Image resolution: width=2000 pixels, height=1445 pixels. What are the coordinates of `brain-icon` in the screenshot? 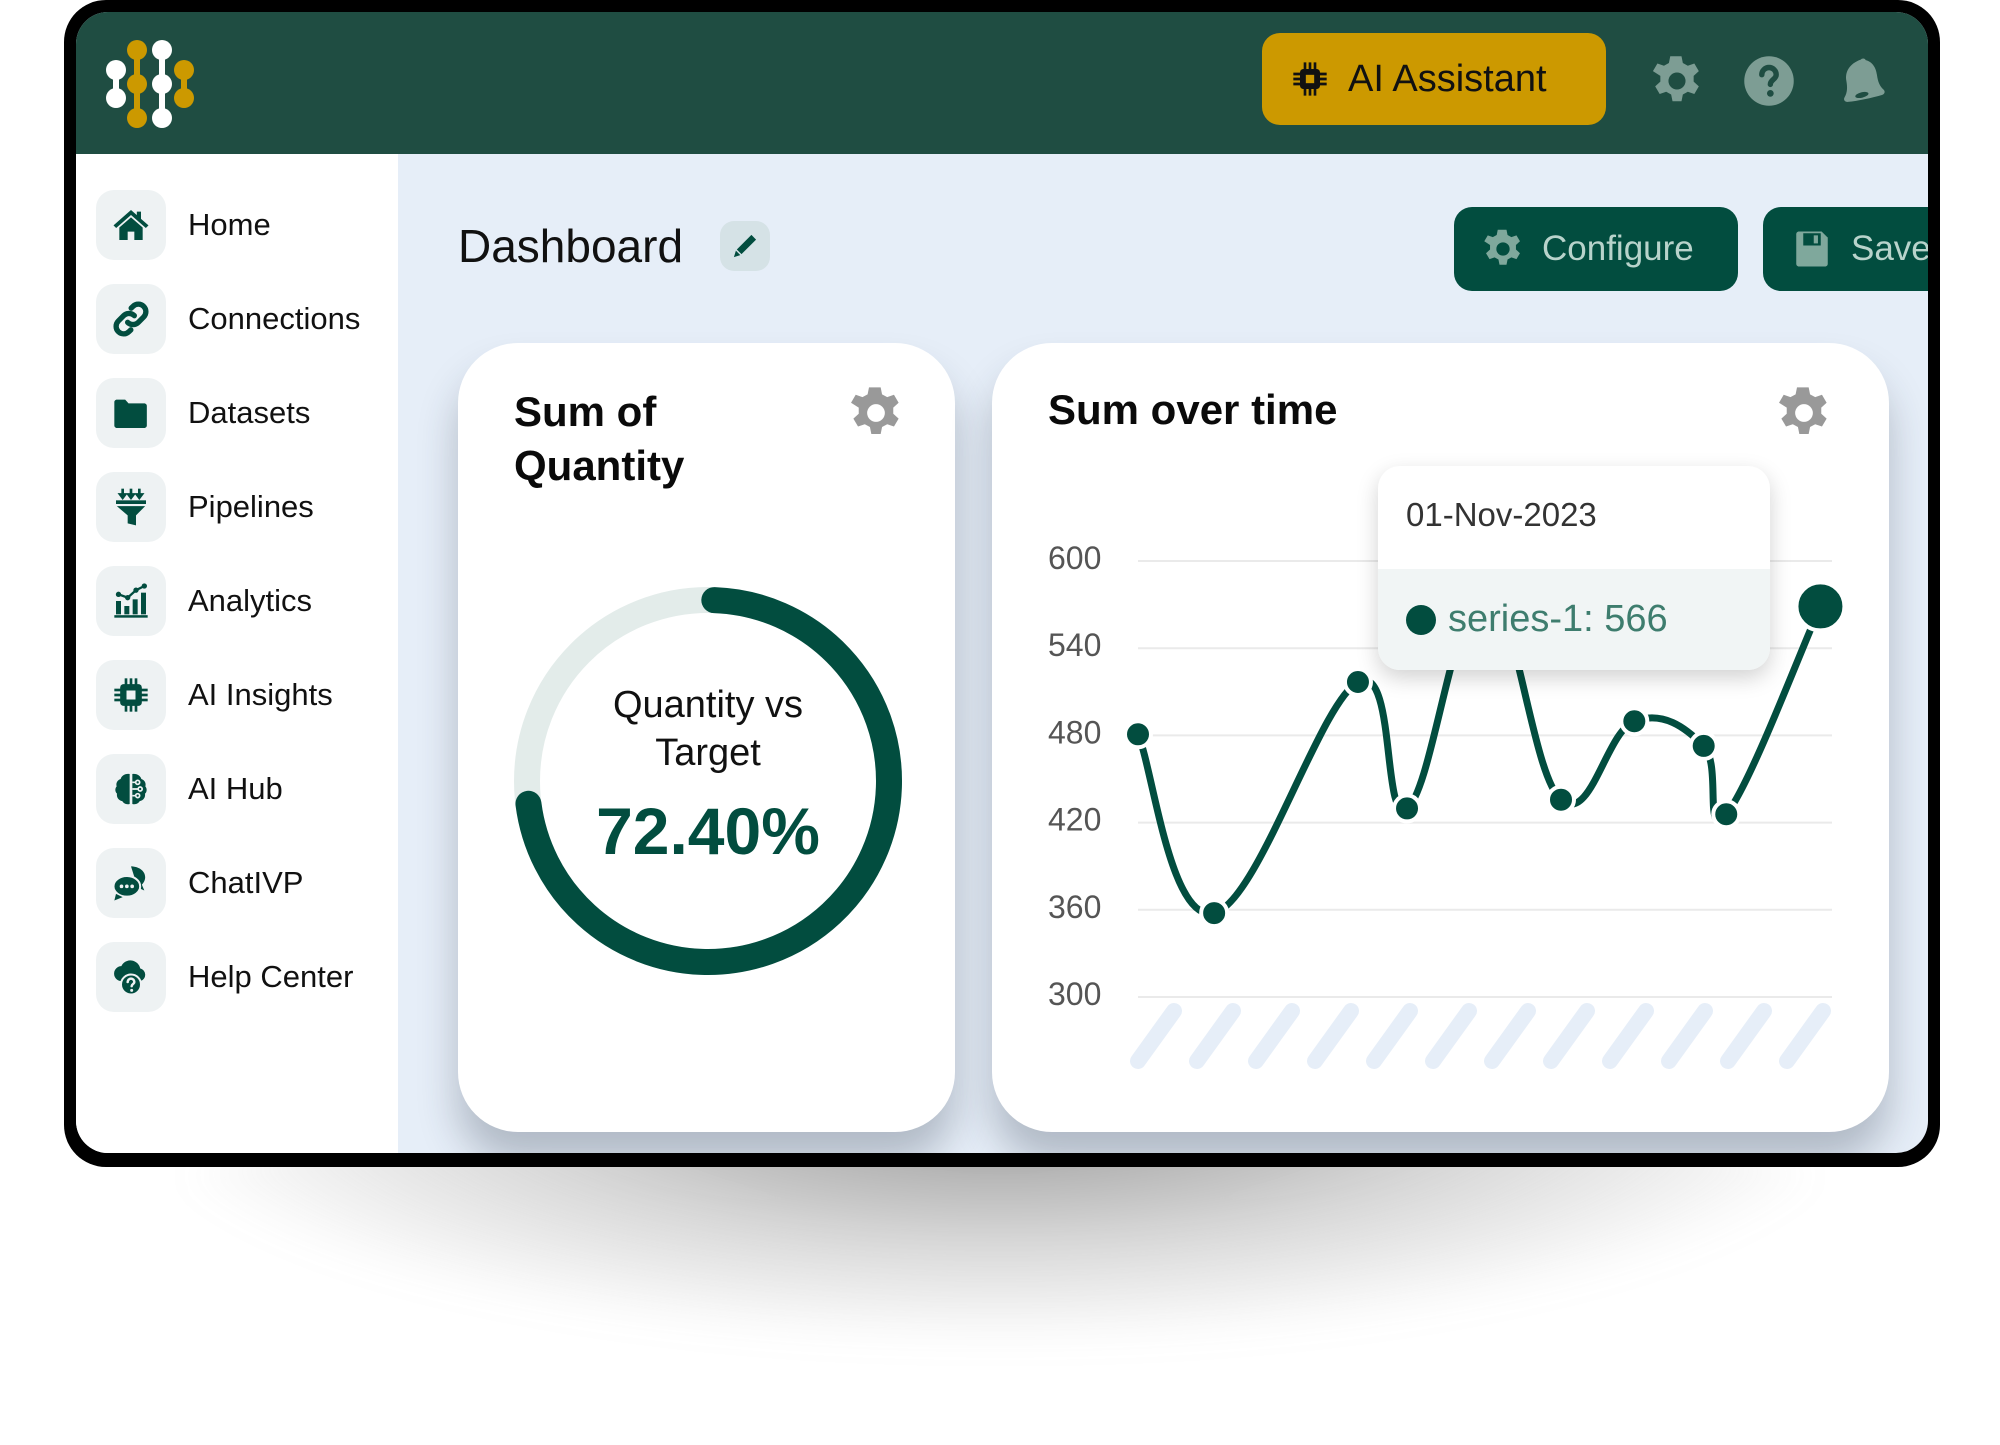 It's located at (131, 789).